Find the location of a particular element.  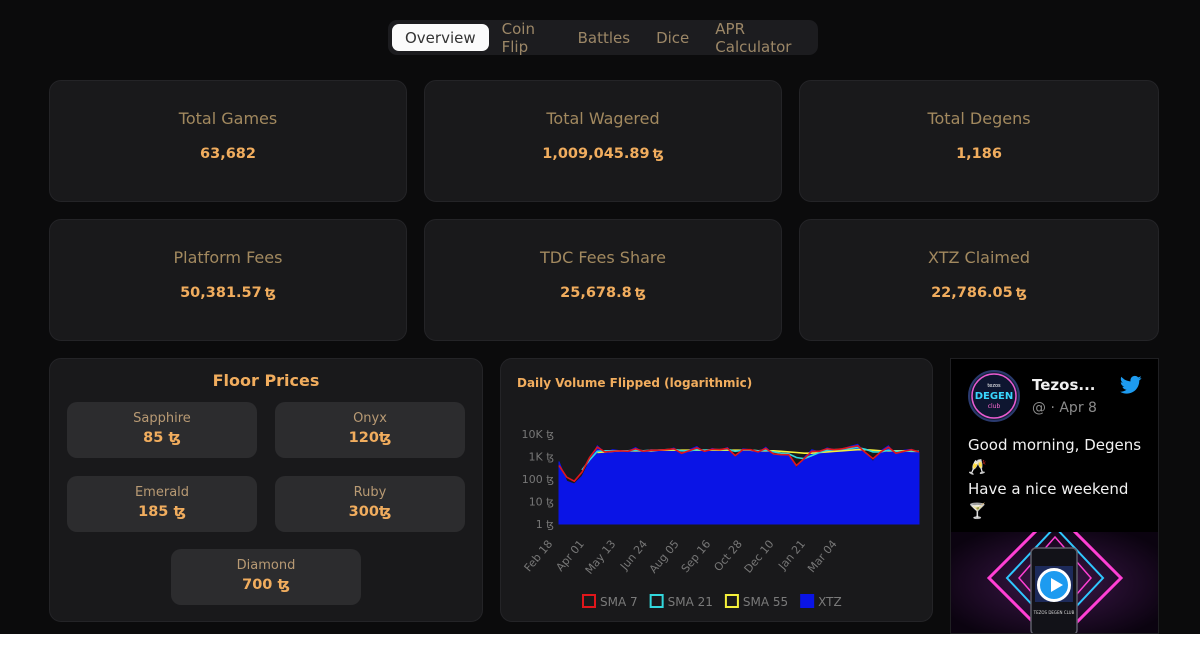

x-tick-label: Feb 18 is located at coordinates (539, 556).